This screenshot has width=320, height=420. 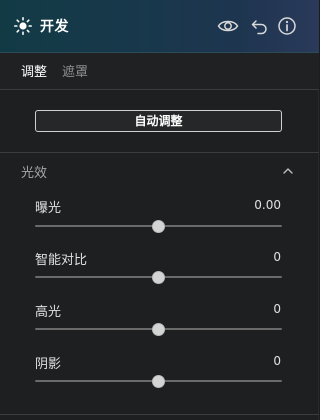 I want to click on sun-icon, so click(x=23, y=26).